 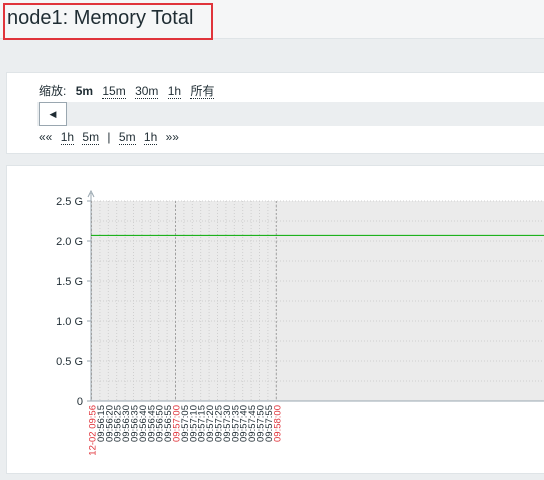 What do you see at coordinates (172, 137) in the screenshot?
I see `forward-all-link: »»` at bounding box center [172, 137].